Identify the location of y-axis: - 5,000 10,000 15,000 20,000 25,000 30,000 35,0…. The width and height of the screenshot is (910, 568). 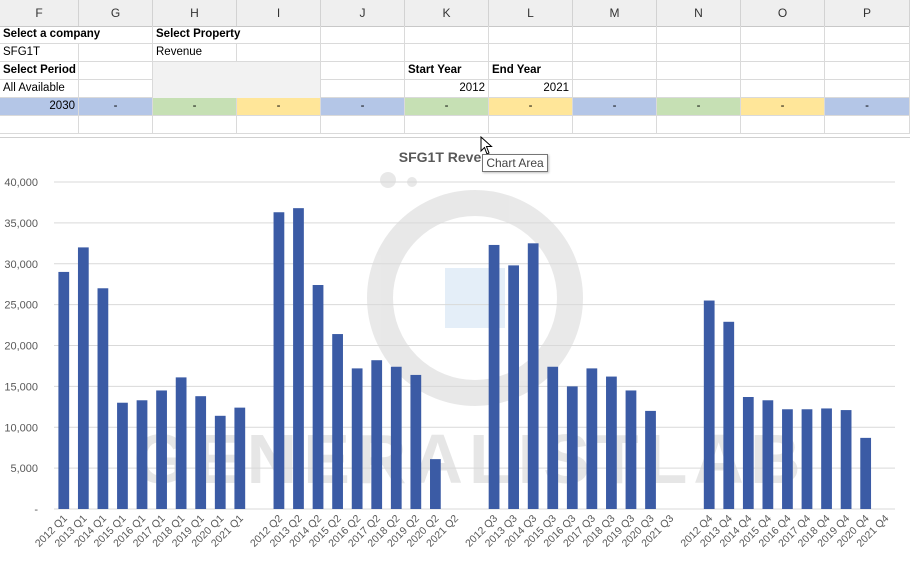
(21, 346).